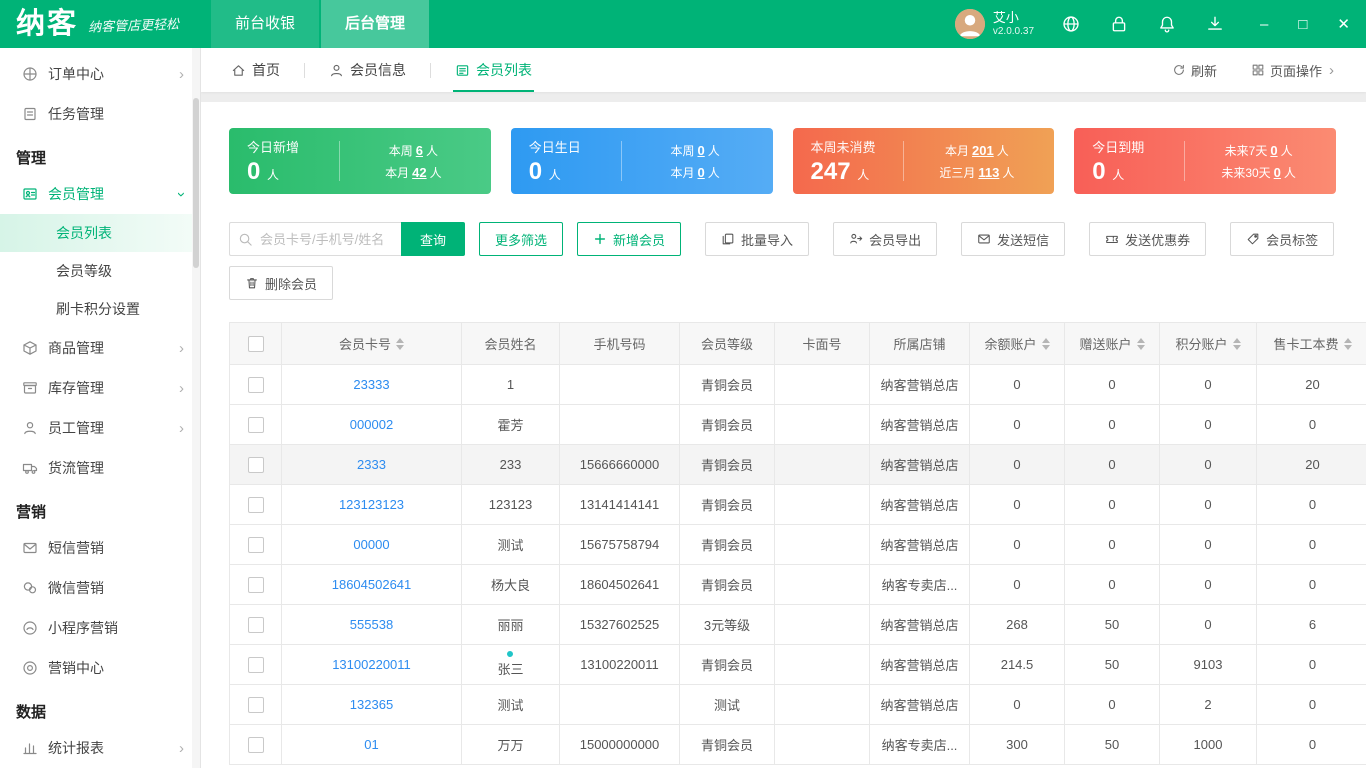  What do you see at coordinates (1119, 24) in the screenshot?
I see `lock-icon` at bounding box center [1119, 24].